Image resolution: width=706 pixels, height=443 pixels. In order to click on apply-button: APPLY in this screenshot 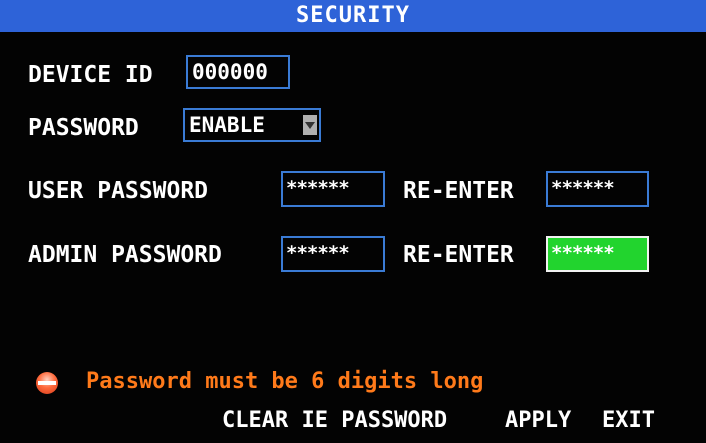, I will do `click(538, 421)`.